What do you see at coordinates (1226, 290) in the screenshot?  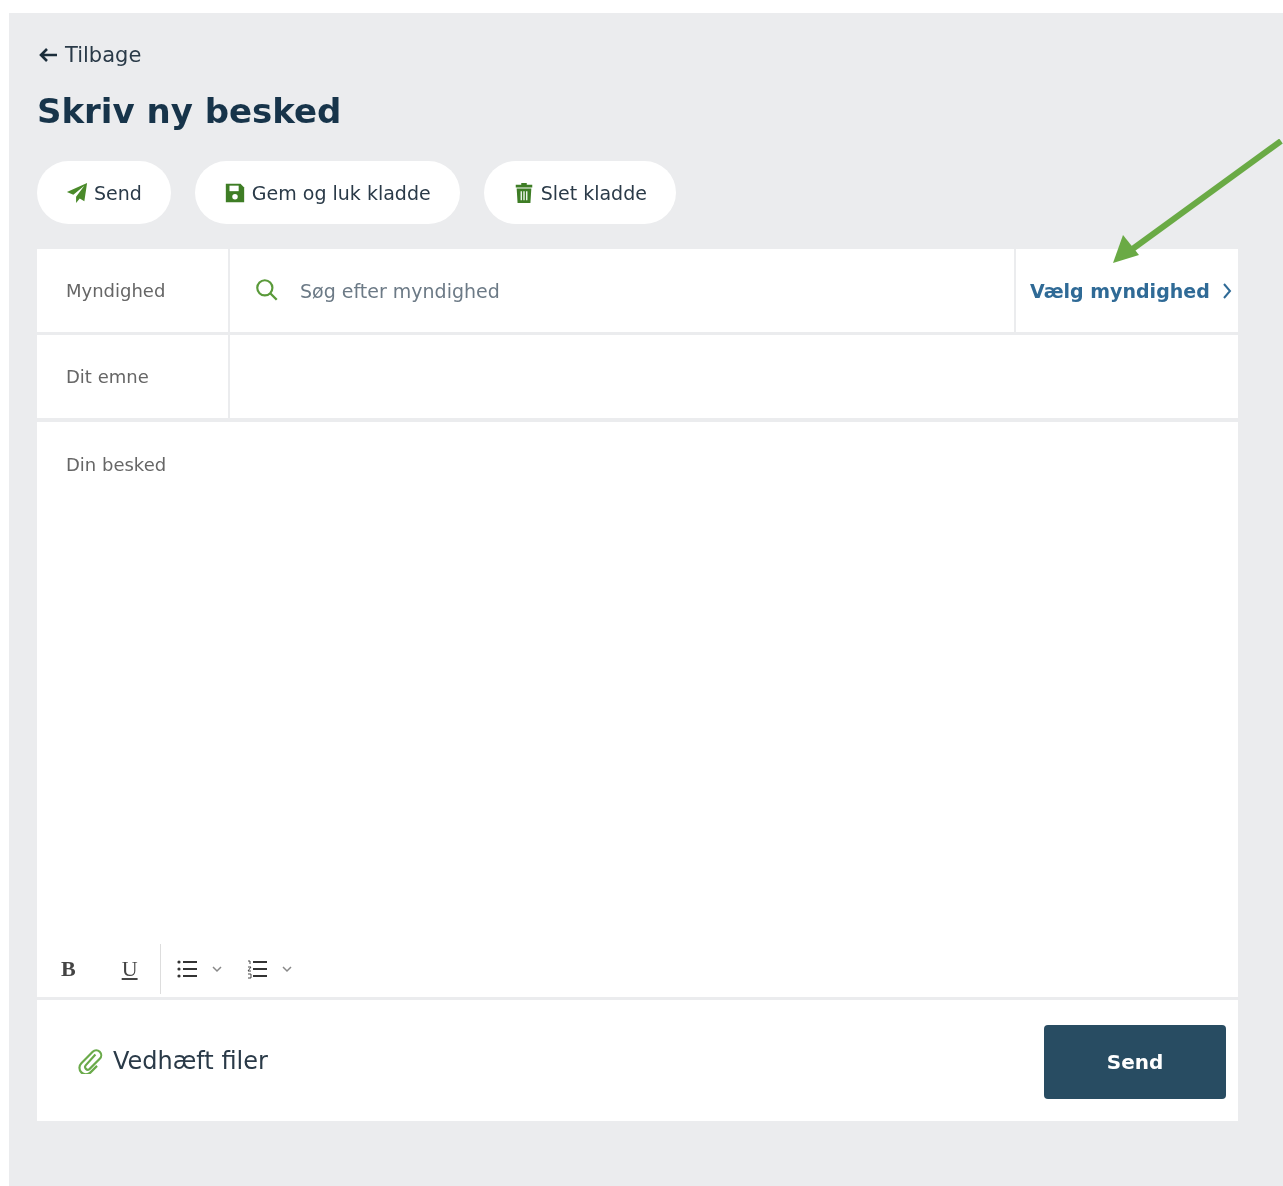 I see `chevron-right-icon` at bounding box center [1226, 290].